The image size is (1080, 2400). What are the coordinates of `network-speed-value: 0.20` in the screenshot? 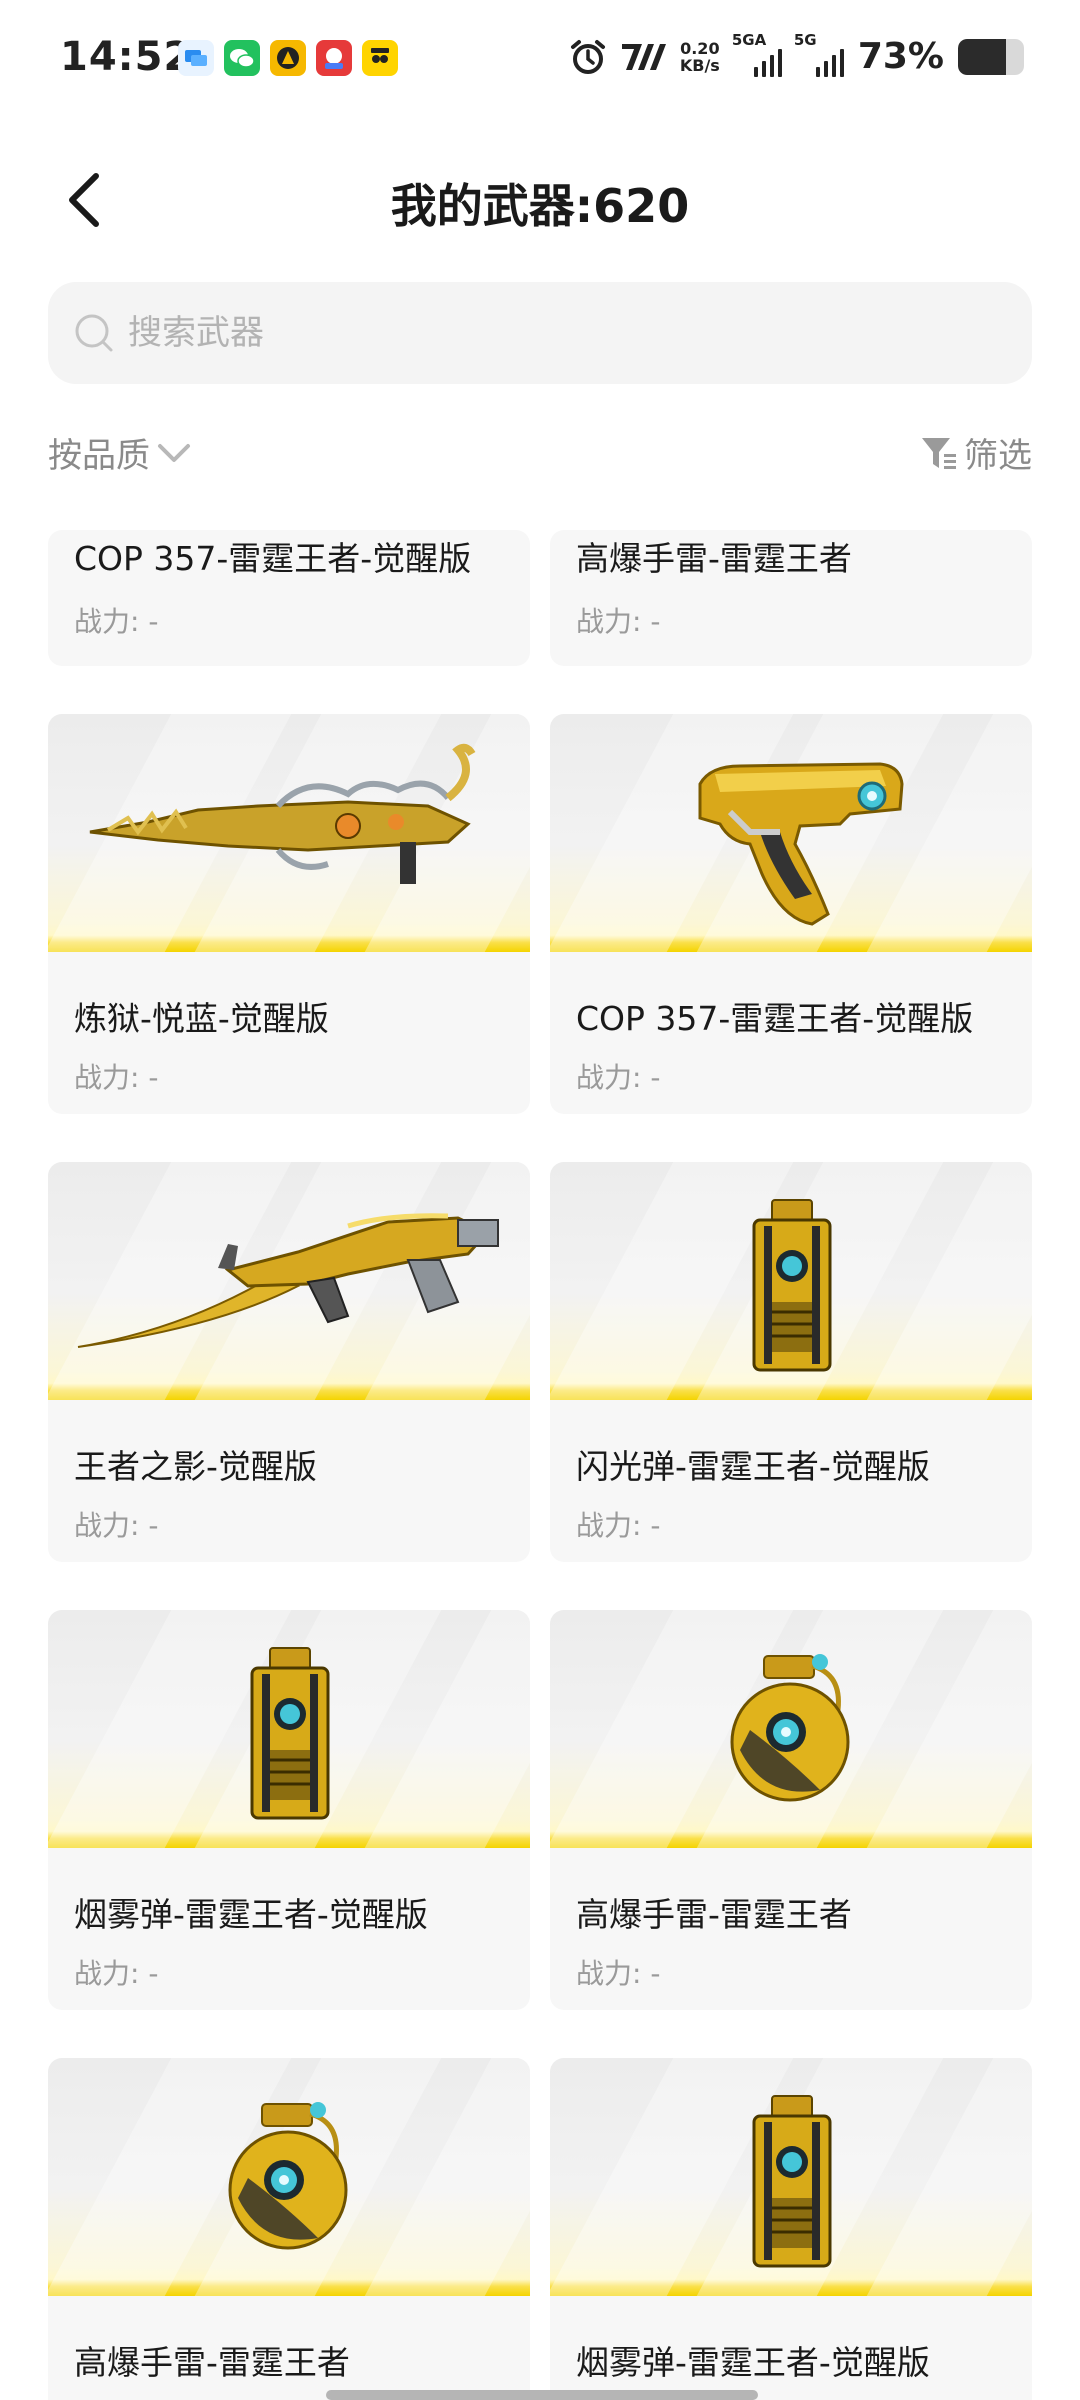 It's located at (700, 48).